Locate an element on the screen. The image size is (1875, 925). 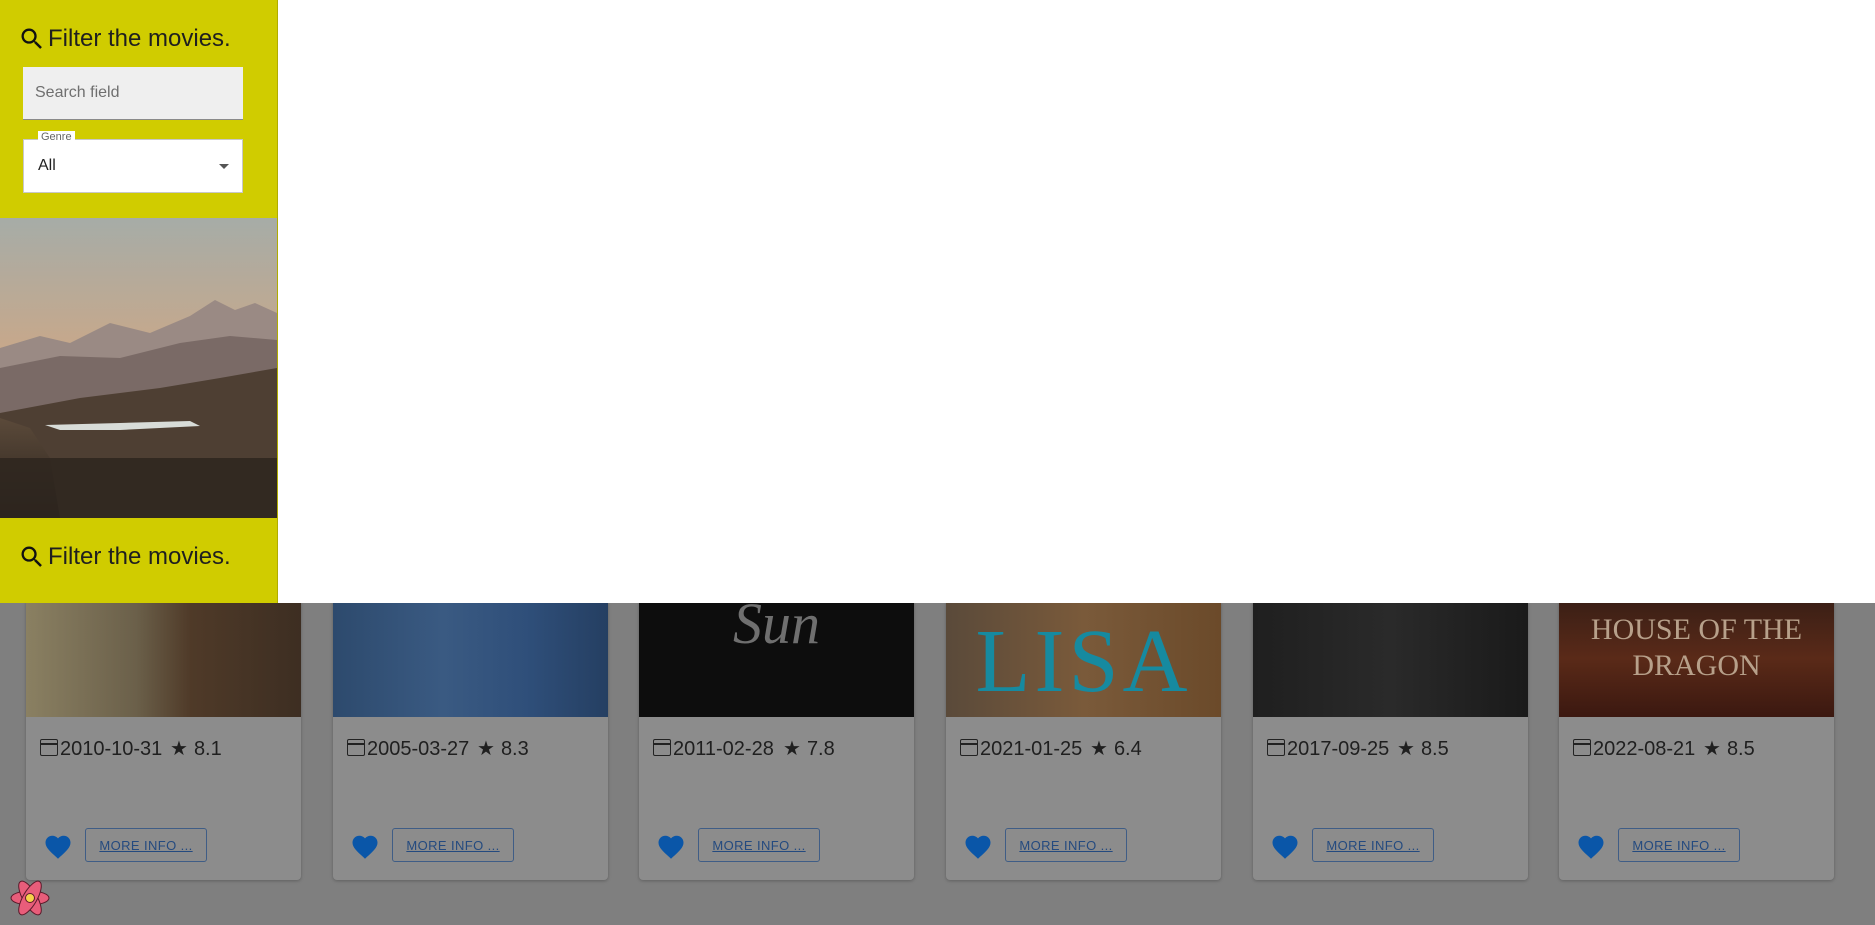
search-input is located at coordinates (133, 93).